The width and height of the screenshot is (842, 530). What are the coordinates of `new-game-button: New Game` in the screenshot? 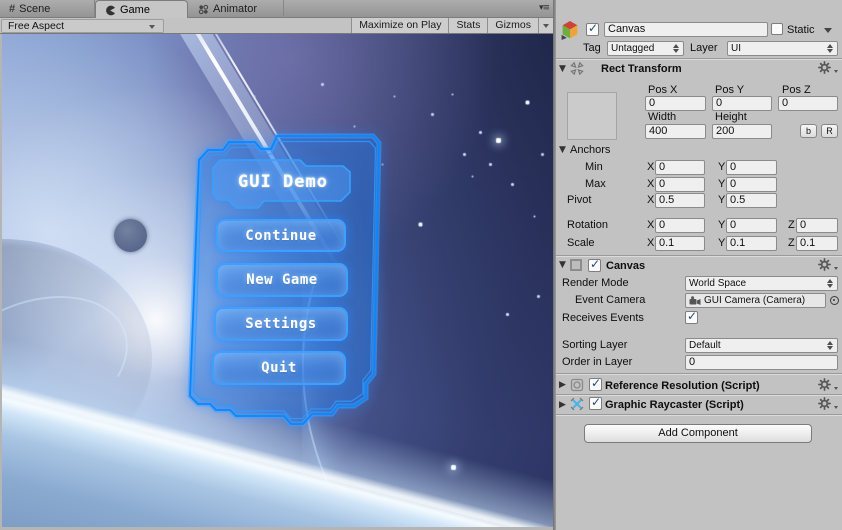 It's located at (282, 280).